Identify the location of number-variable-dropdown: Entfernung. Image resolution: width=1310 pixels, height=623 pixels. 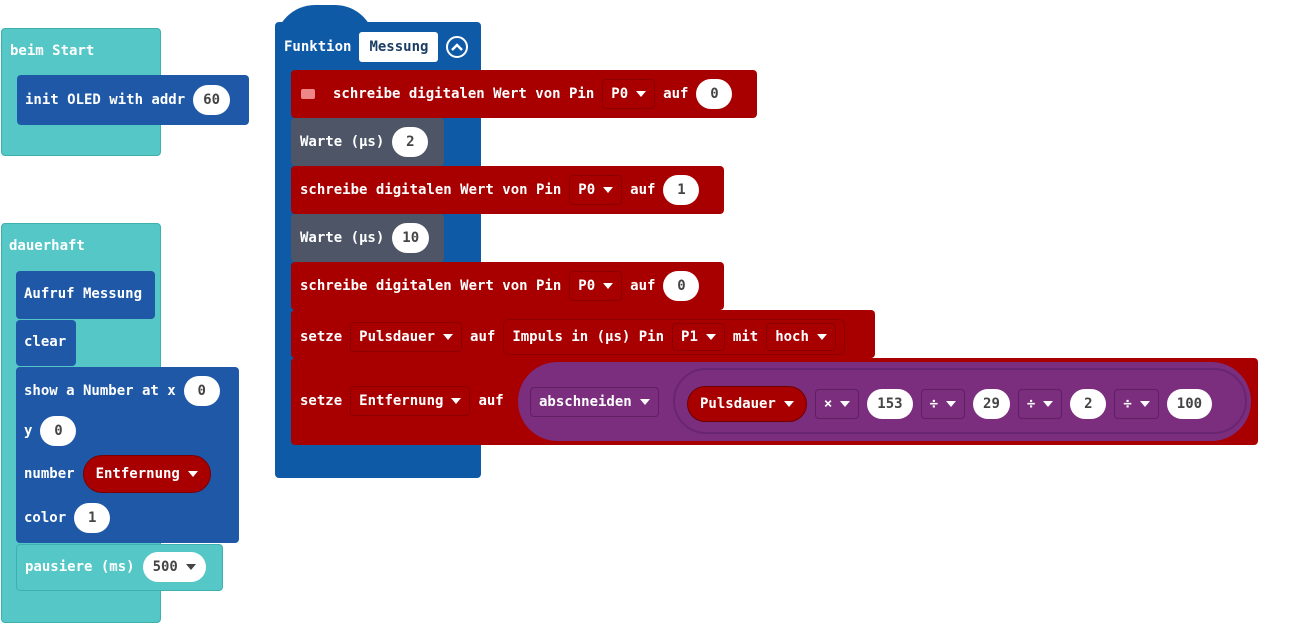
(146, 474).